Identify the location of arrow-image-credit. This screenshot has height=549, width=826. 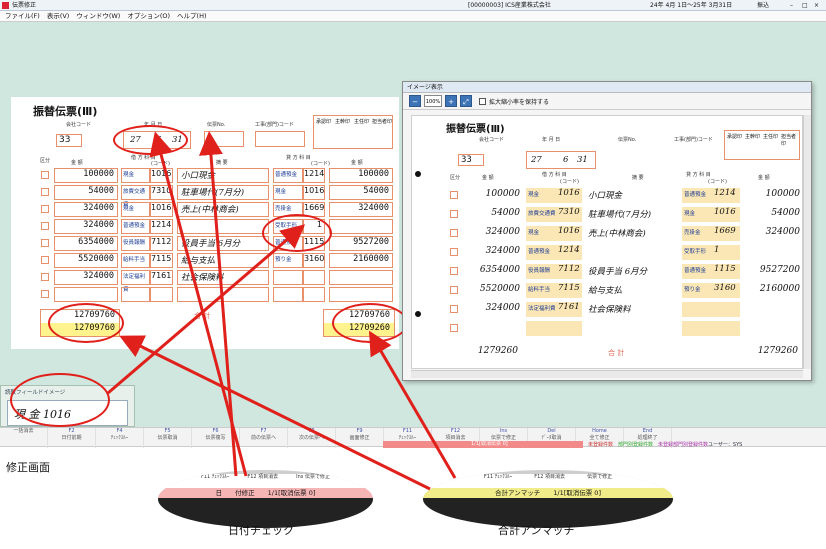
(206, 309).